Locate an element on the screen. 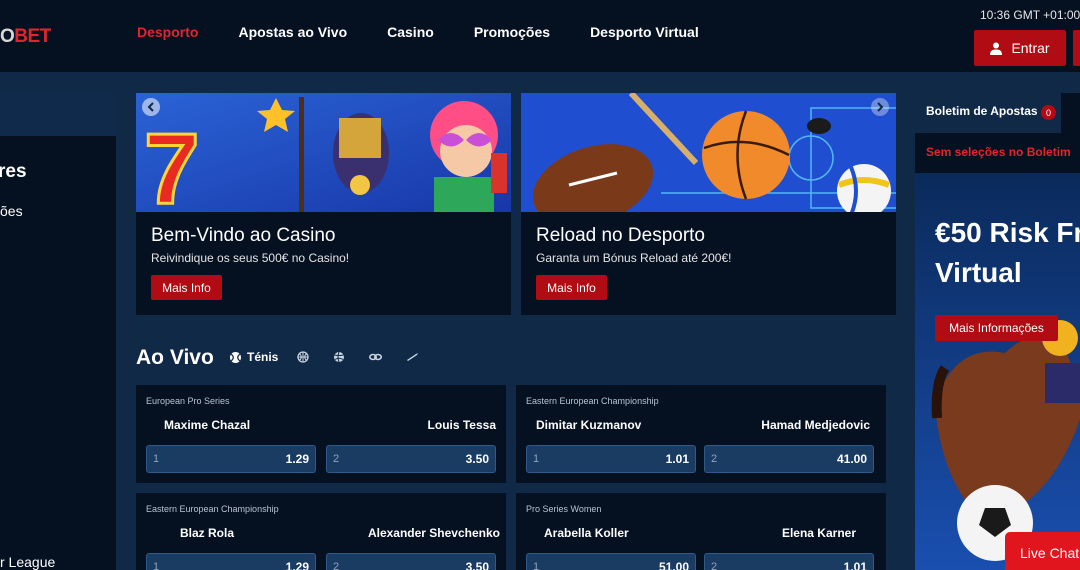 The image size is (1080, 570). live-section-title: Ao Vivo is located at coordinates (175, 357).